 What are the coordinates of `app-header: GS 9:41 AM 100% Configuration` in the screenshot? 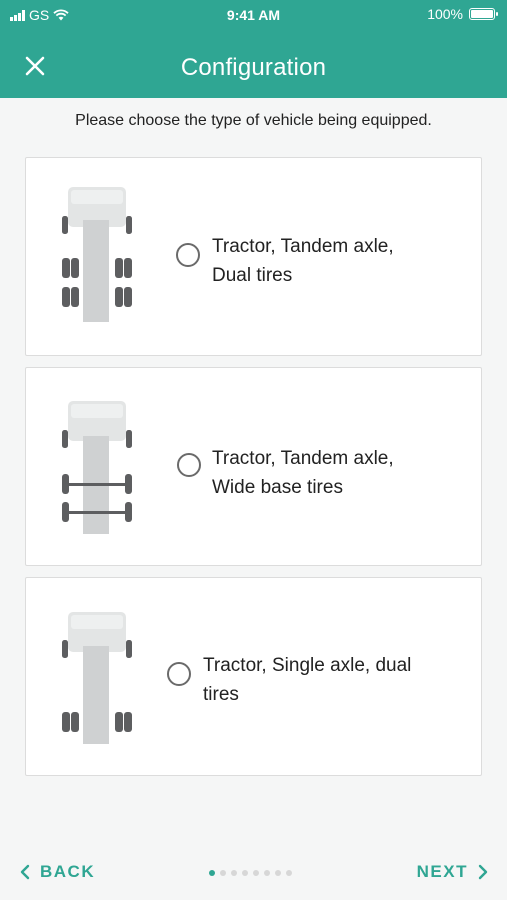 It's located at (253, 49).